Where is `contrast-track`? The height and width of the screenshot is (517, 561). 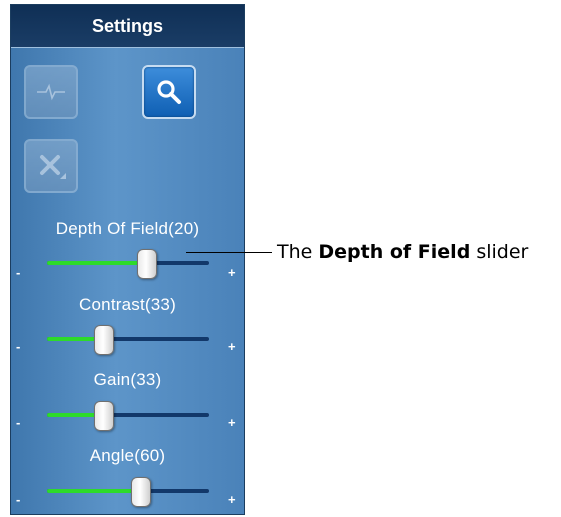
contrast-track is located at coordinates (128, 339).